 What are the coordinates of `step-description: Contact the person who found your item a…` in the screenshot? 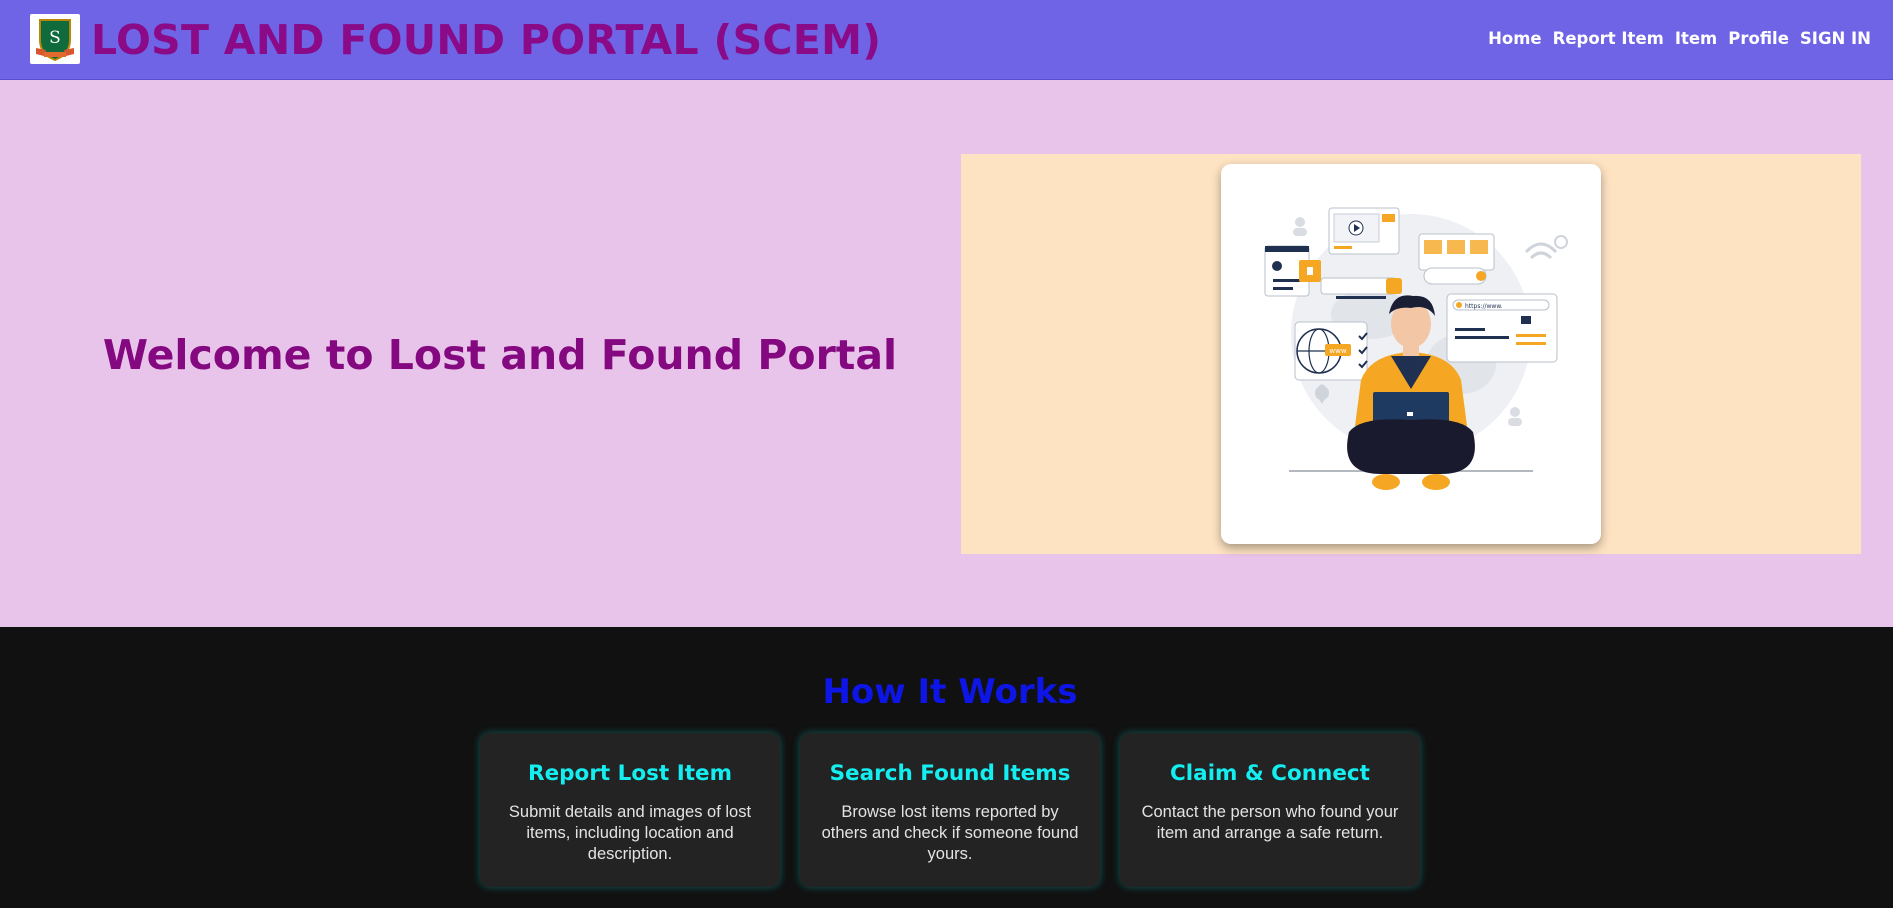 It's located at (1270, 822).